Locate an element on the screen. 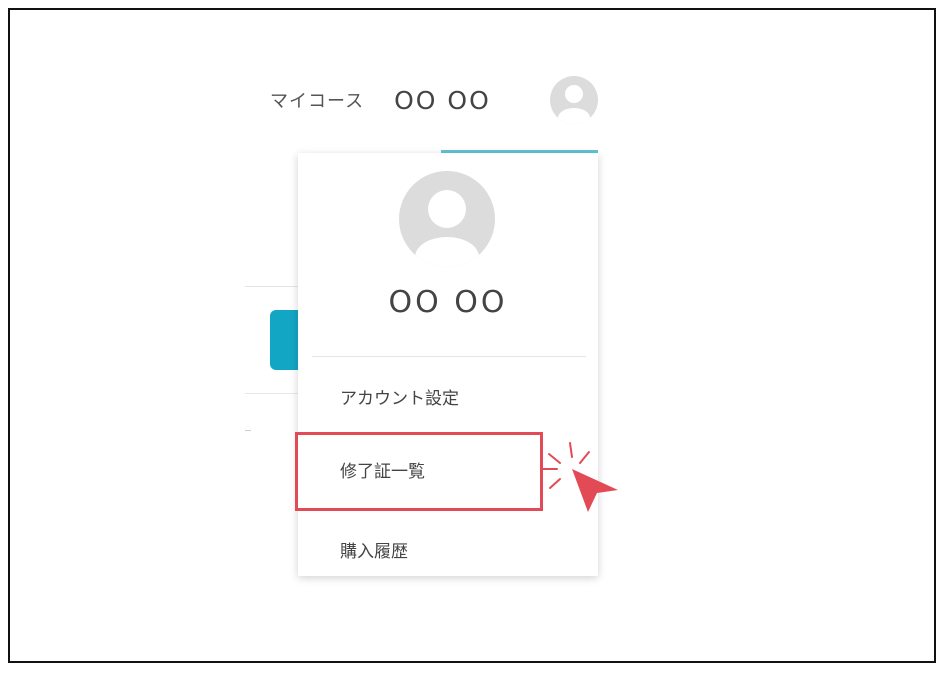 The image size is (946, 674). menu-item-account-settings: アカウント設定 is located at coordinates (399, 396).